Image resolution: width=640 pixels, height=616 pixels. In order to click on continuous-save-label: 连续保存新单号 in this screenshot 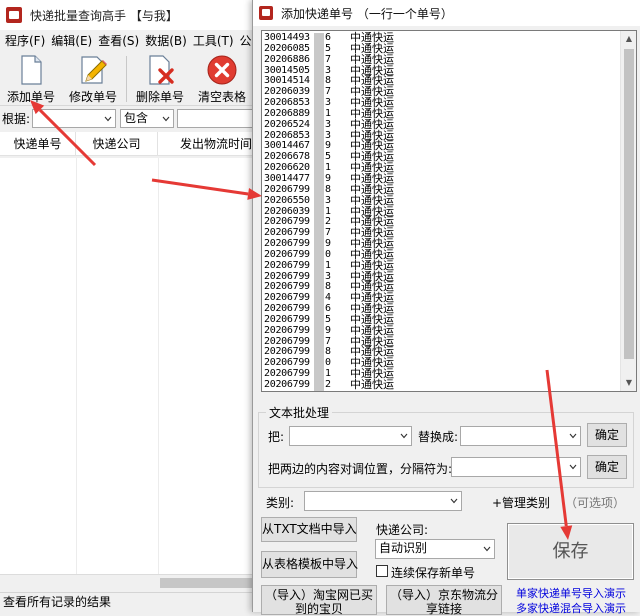, I will do `click(433, 573)`.